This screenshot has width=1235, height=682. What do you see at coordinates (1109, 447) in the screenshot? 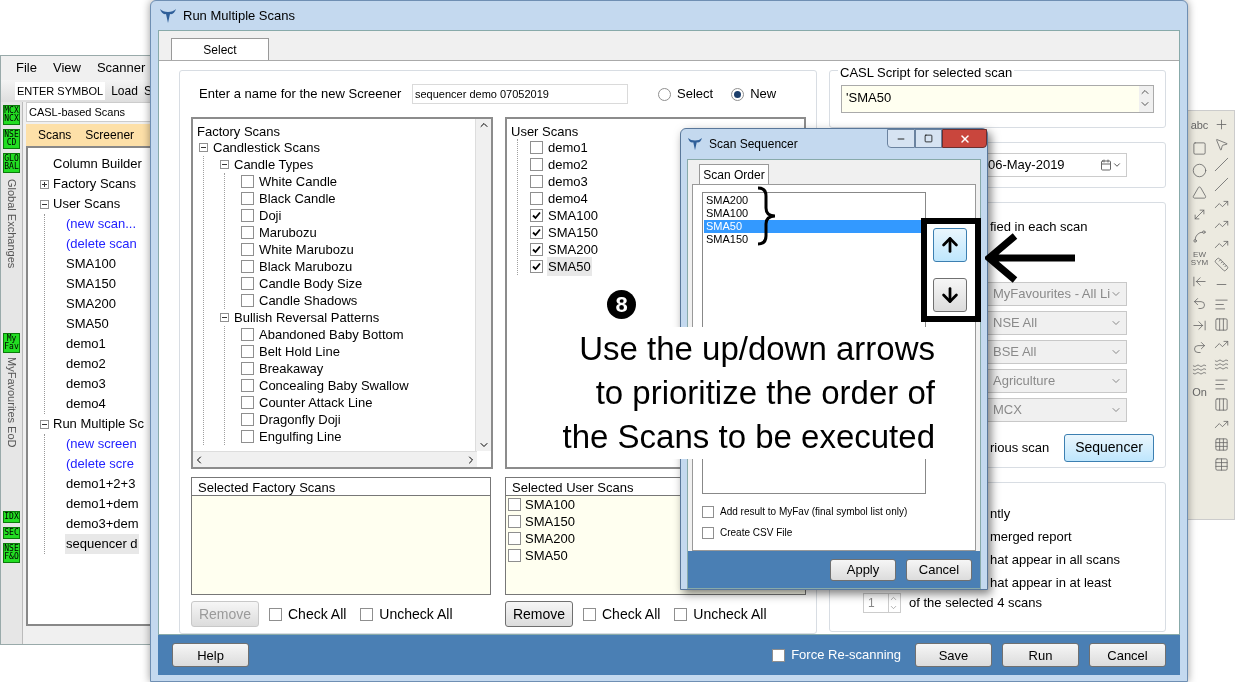
I see `sequencer-button: Sequencer` at bounding box center [1109, 447].